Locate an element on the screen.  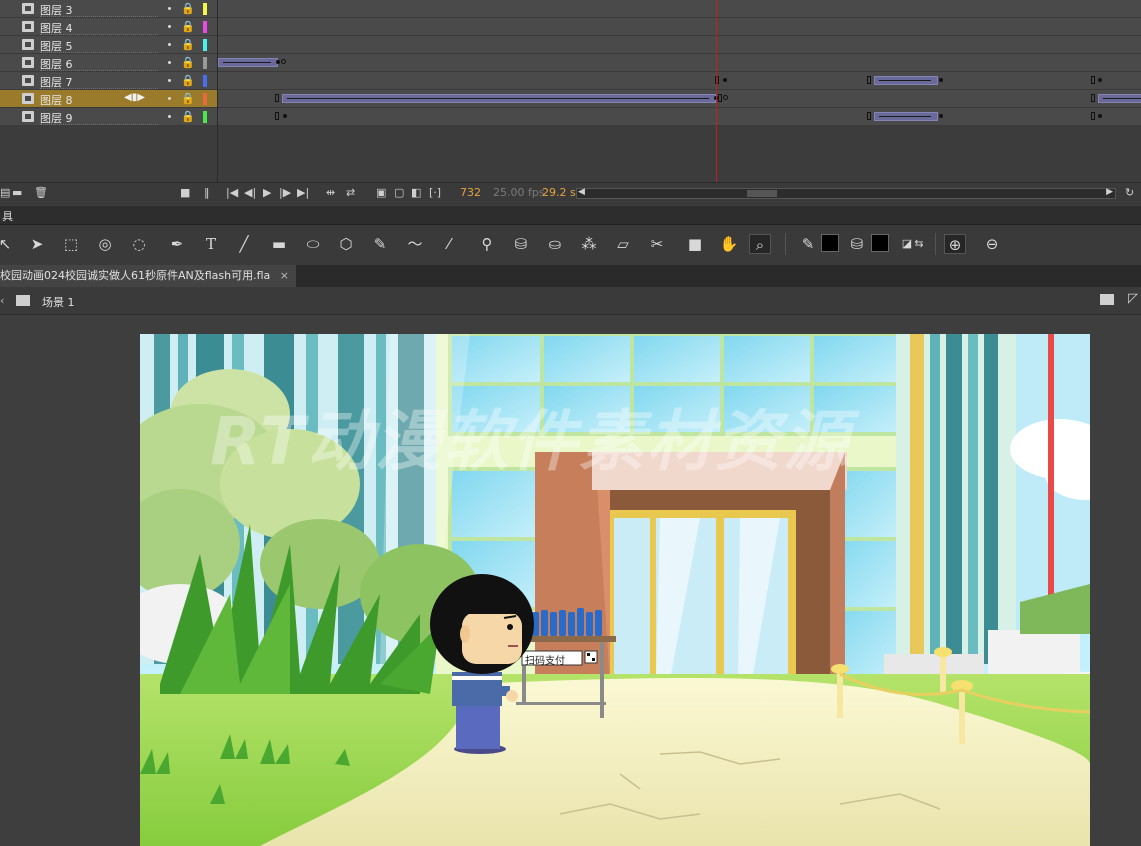
scene-label: 场景 1 is located at coordinates (58, 302).